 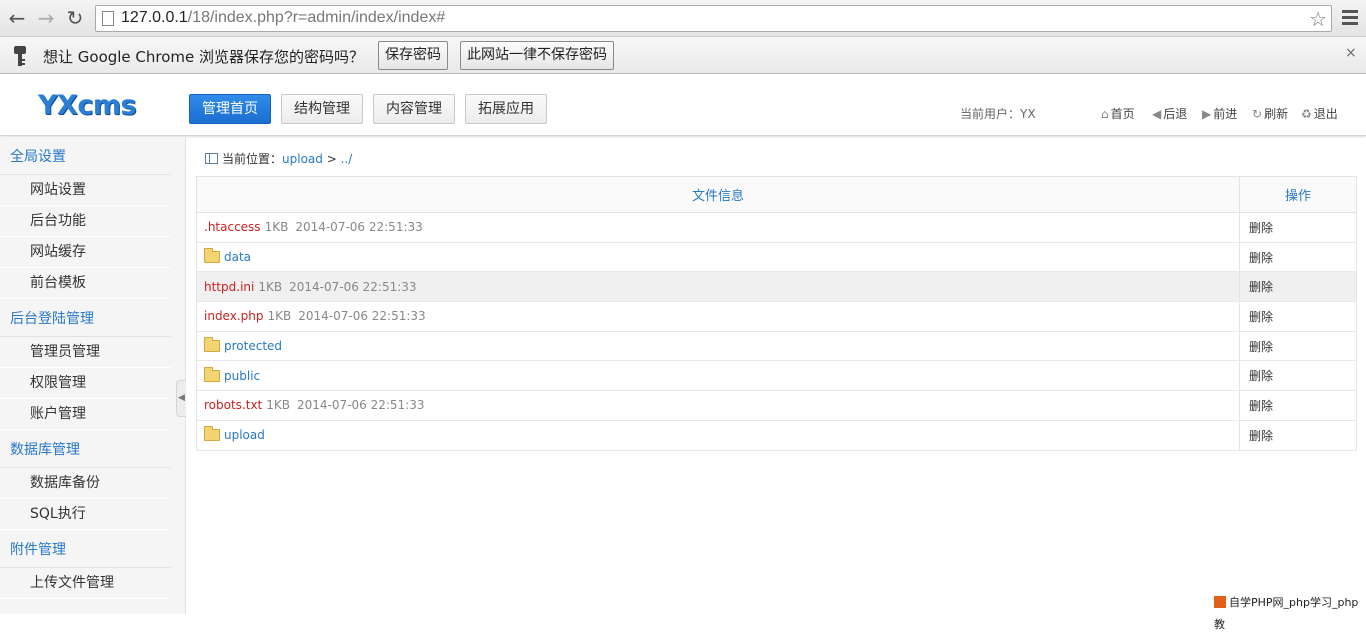 I want to click on home-link: ⌂ 首页, so click(x=1118, y=113).